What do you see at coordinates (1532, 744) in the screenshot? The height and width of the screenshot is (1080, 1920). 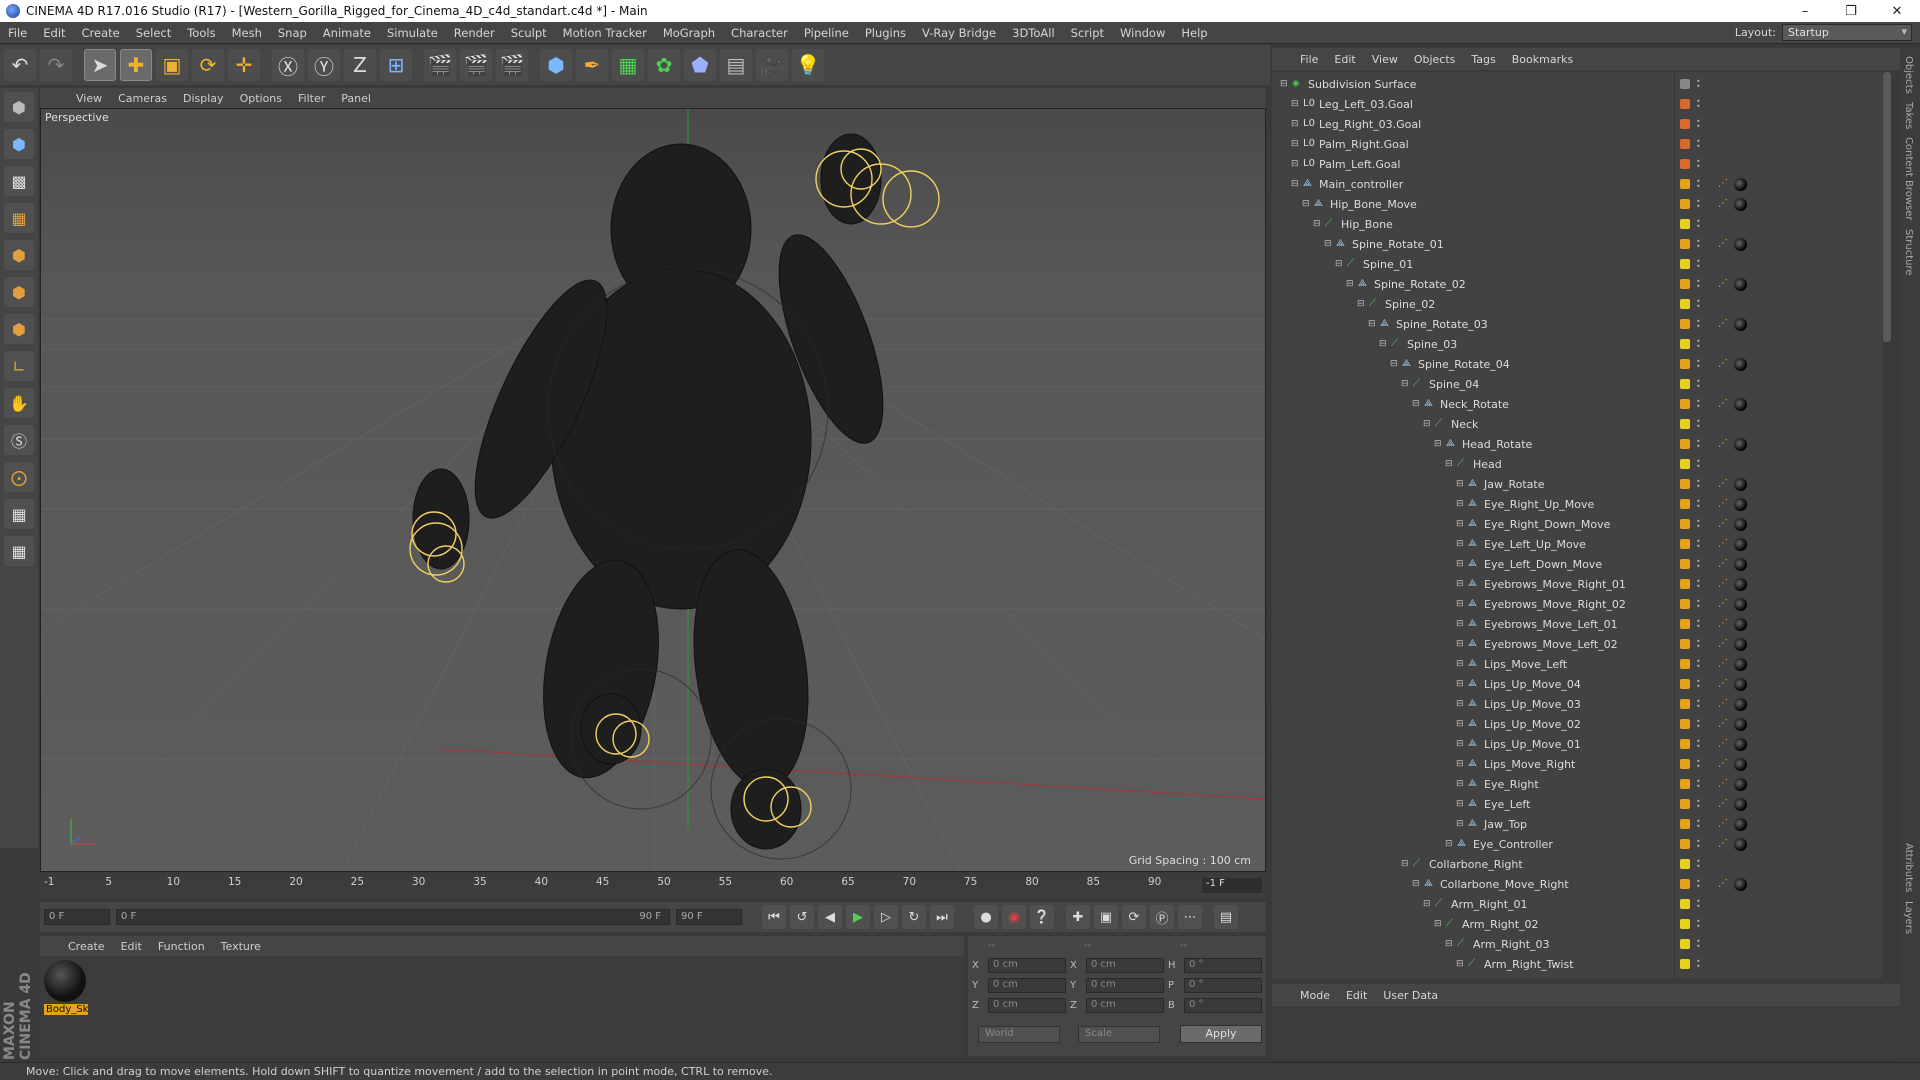 I see `object-name: Lips_Up_Move_01` at bounding box center [1532, 744].